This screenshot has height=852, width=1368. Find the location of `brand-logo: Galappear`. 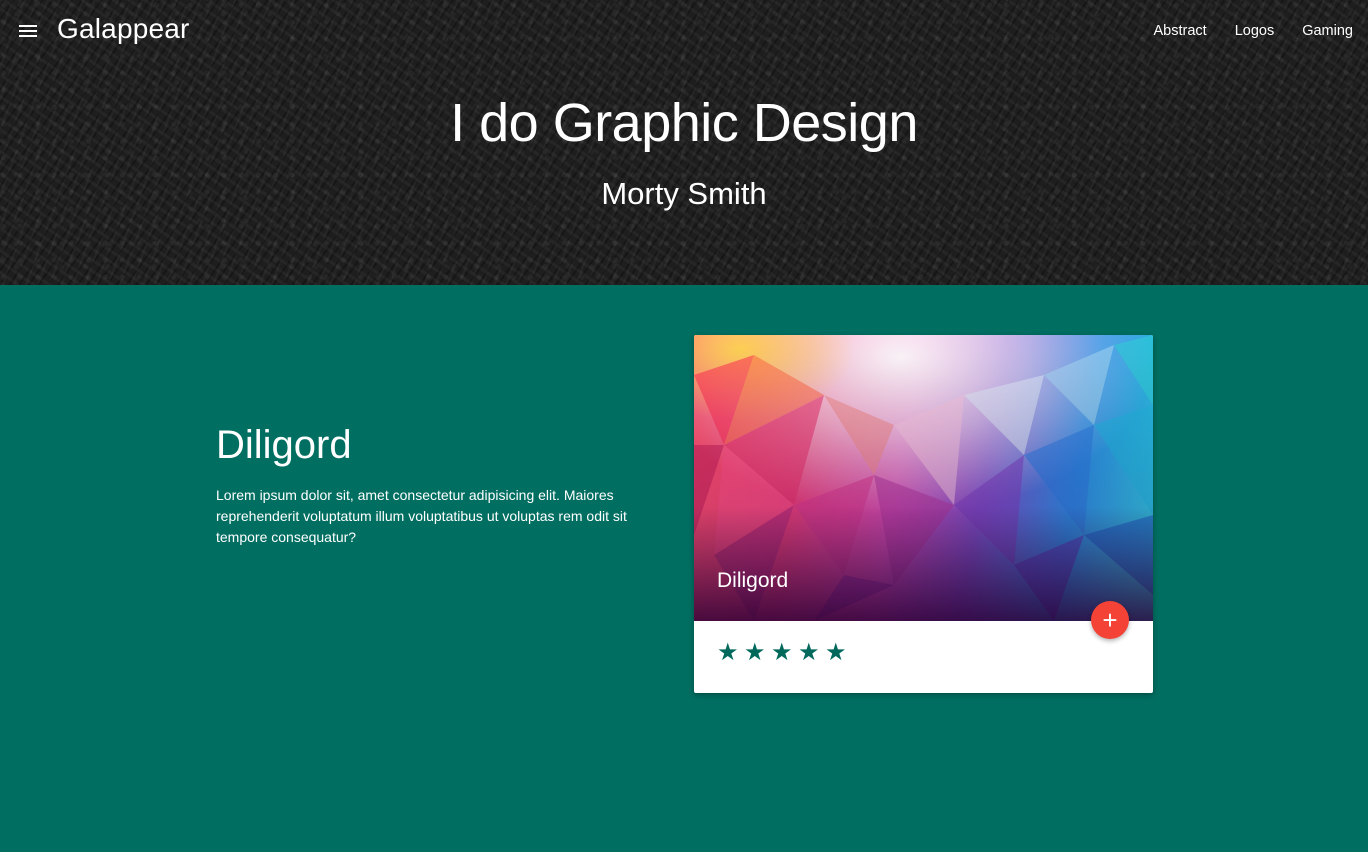

brand-logo: Galappear is located at coordinates (123, 29).